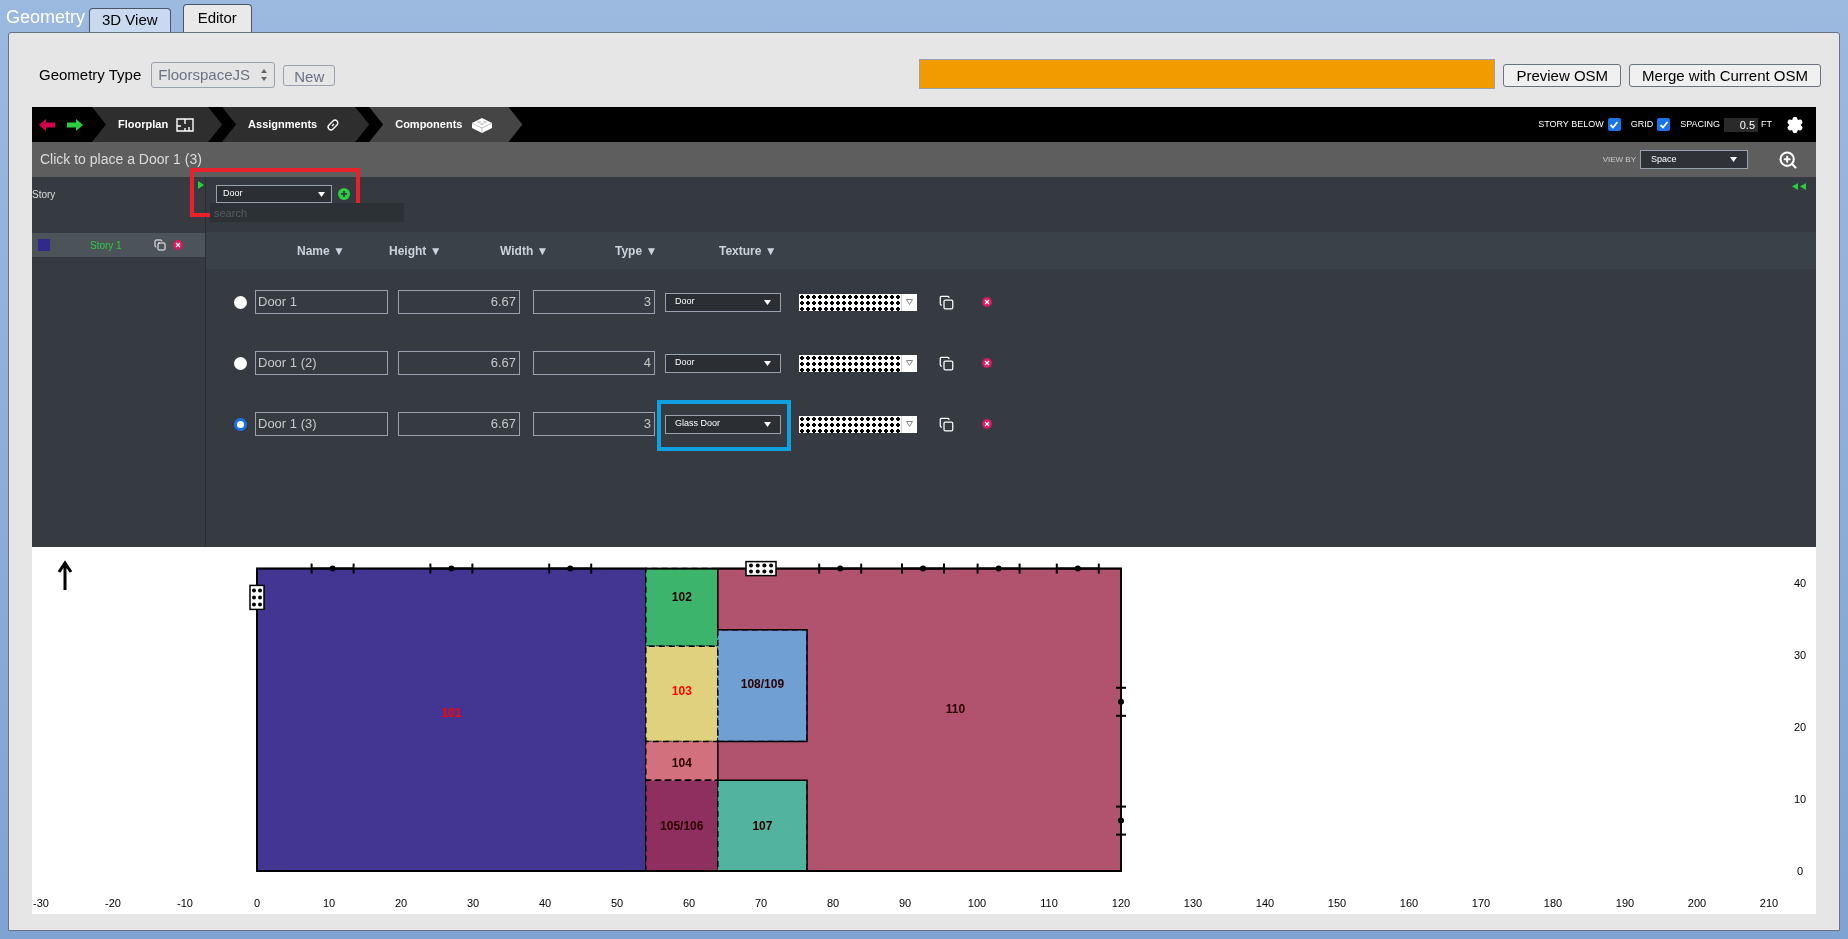 The image size is (1848, 939). I want to click on window-title: Geometry, so click(46, 17).